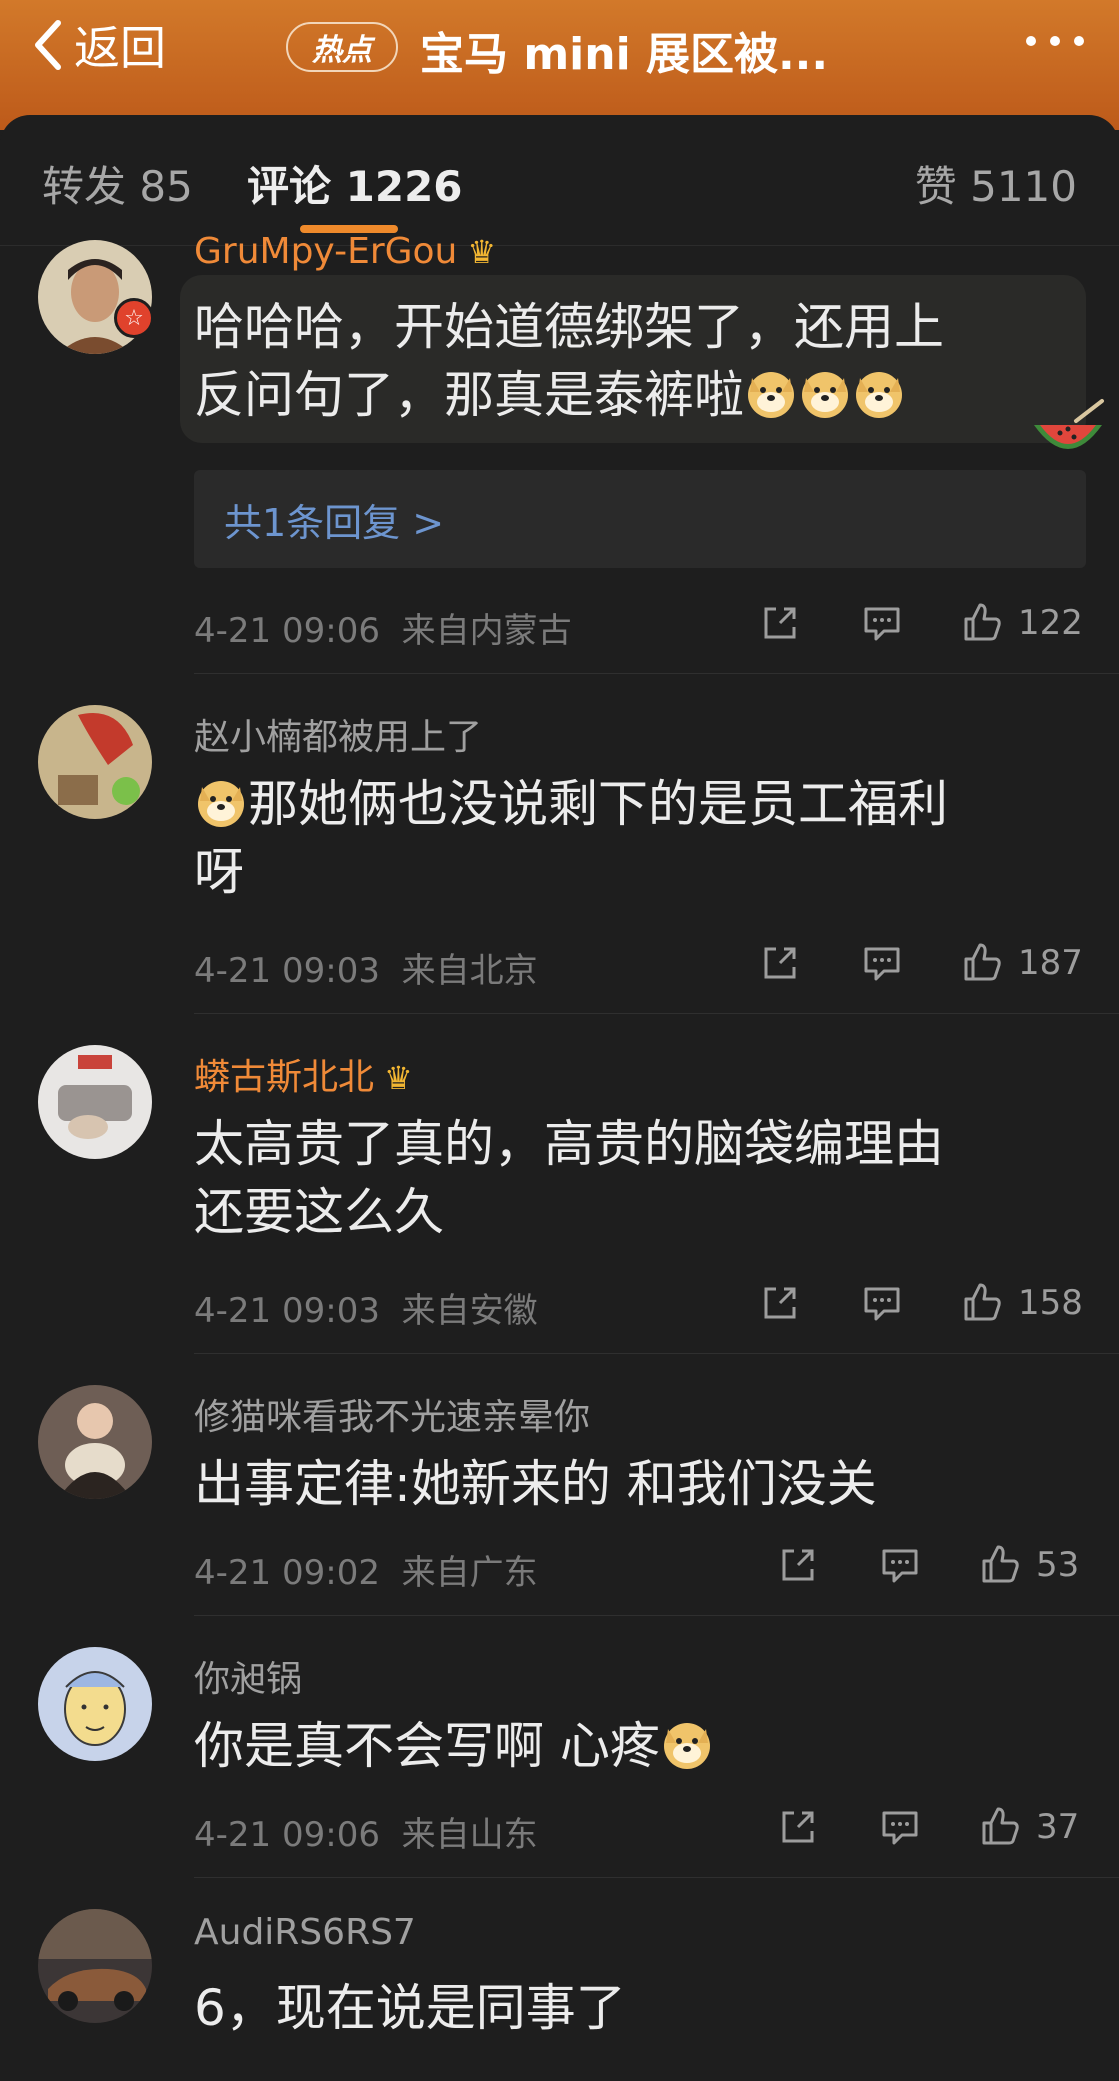 The height and width of the screenshot is (2081, 1119). I want to click on comment-username: GruMpy-ErGou ♛, so click(345, 251).